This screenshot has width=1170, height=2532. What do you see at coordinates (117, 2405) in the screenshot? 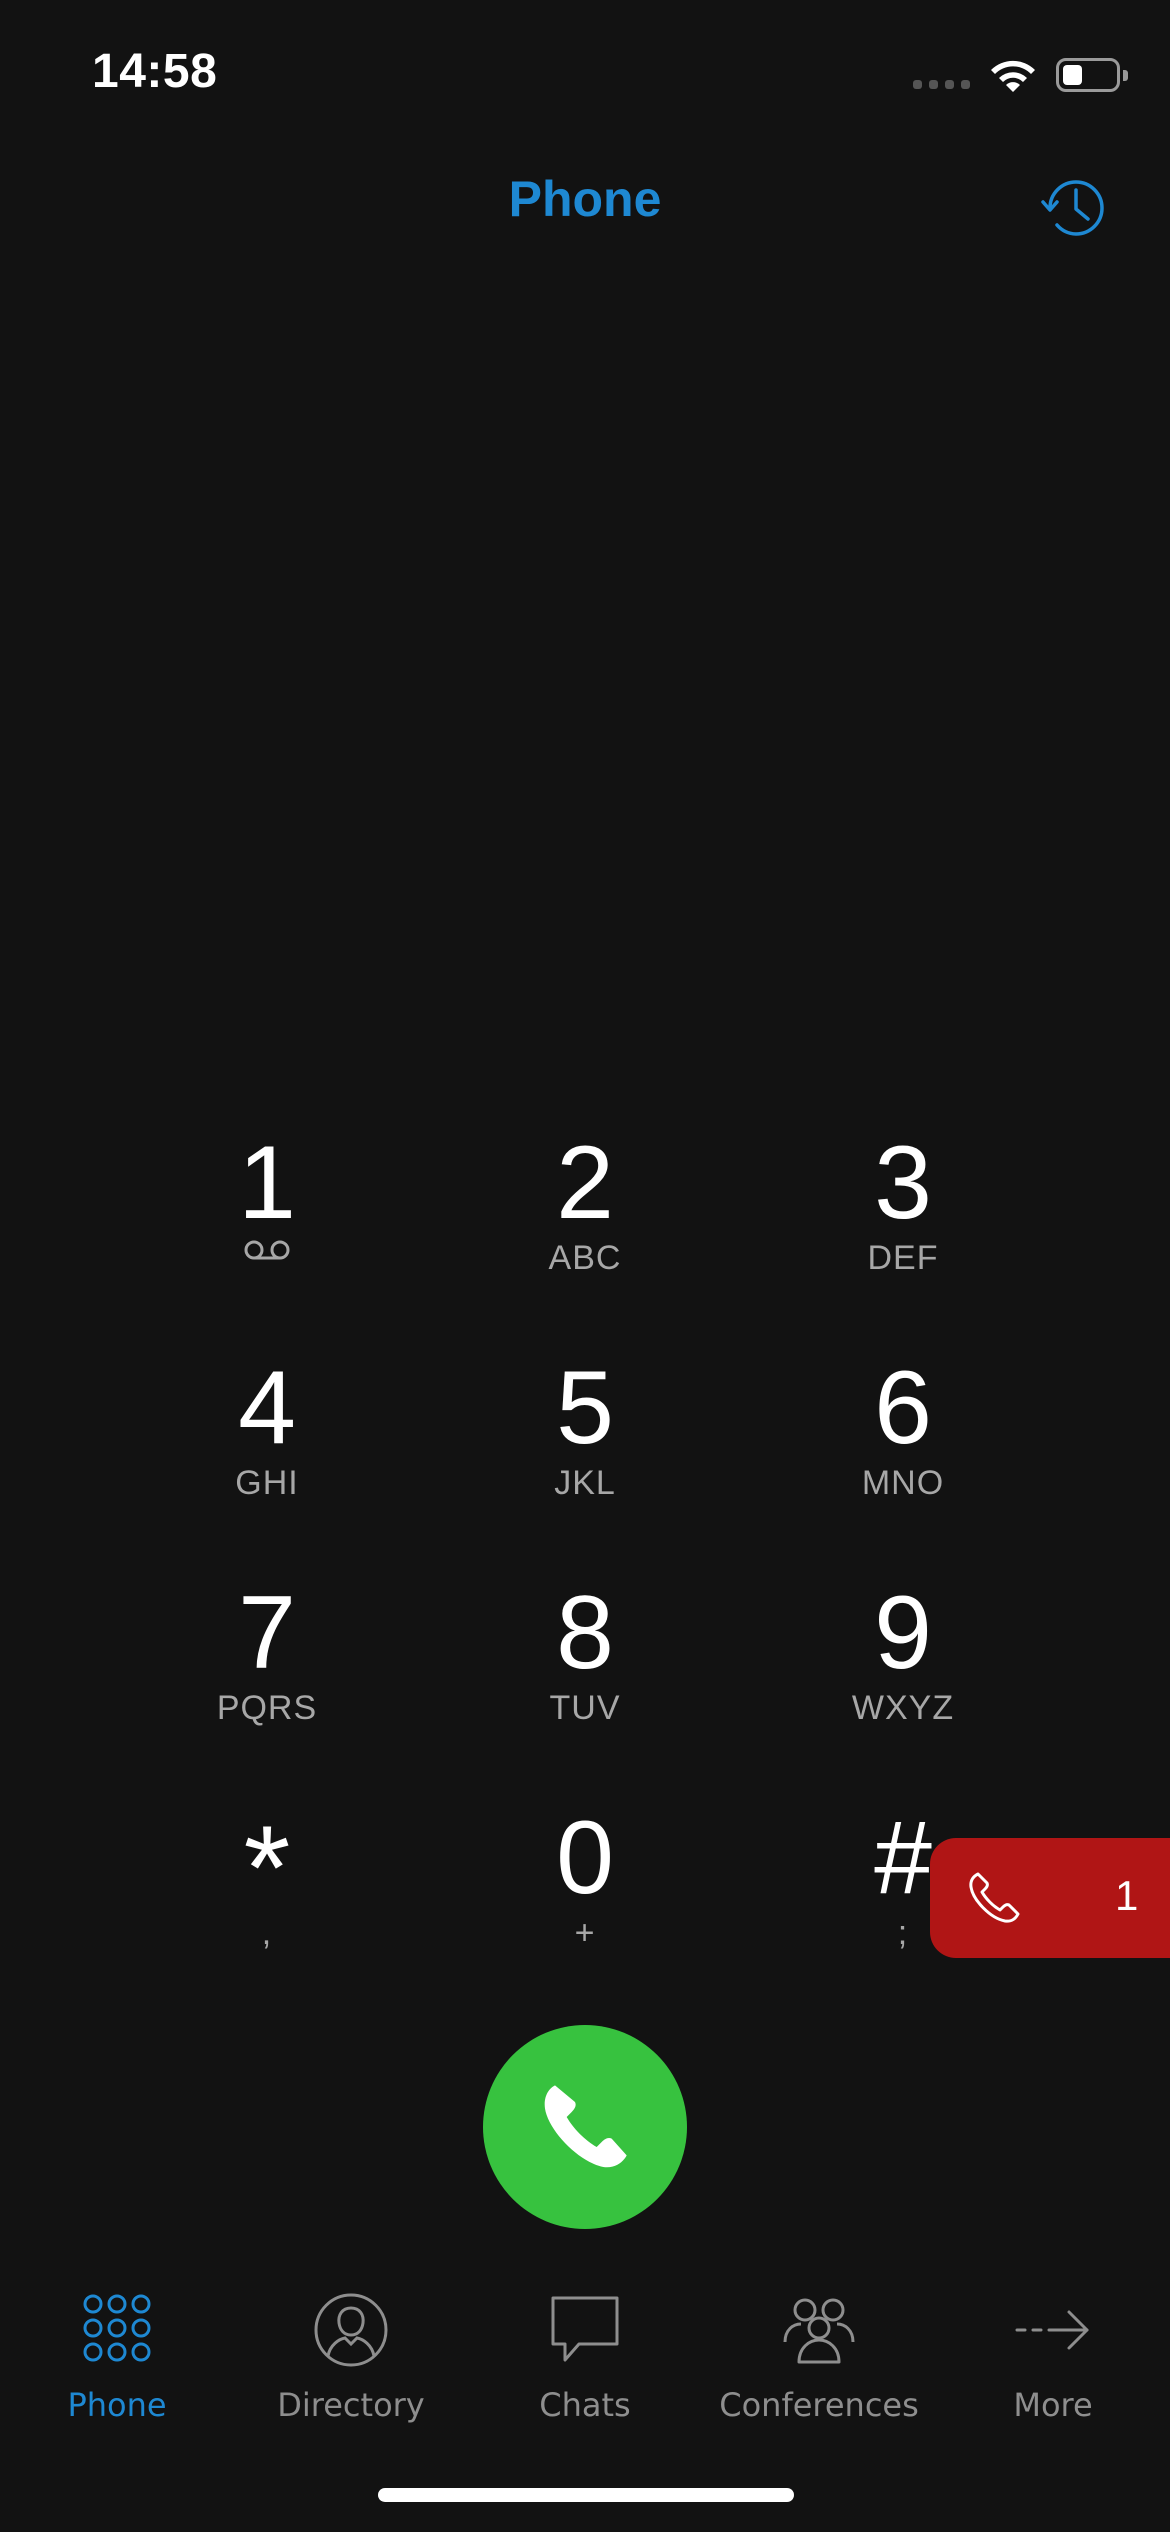
I see `tab-label: Phone` at bounding box center [117, 2405].